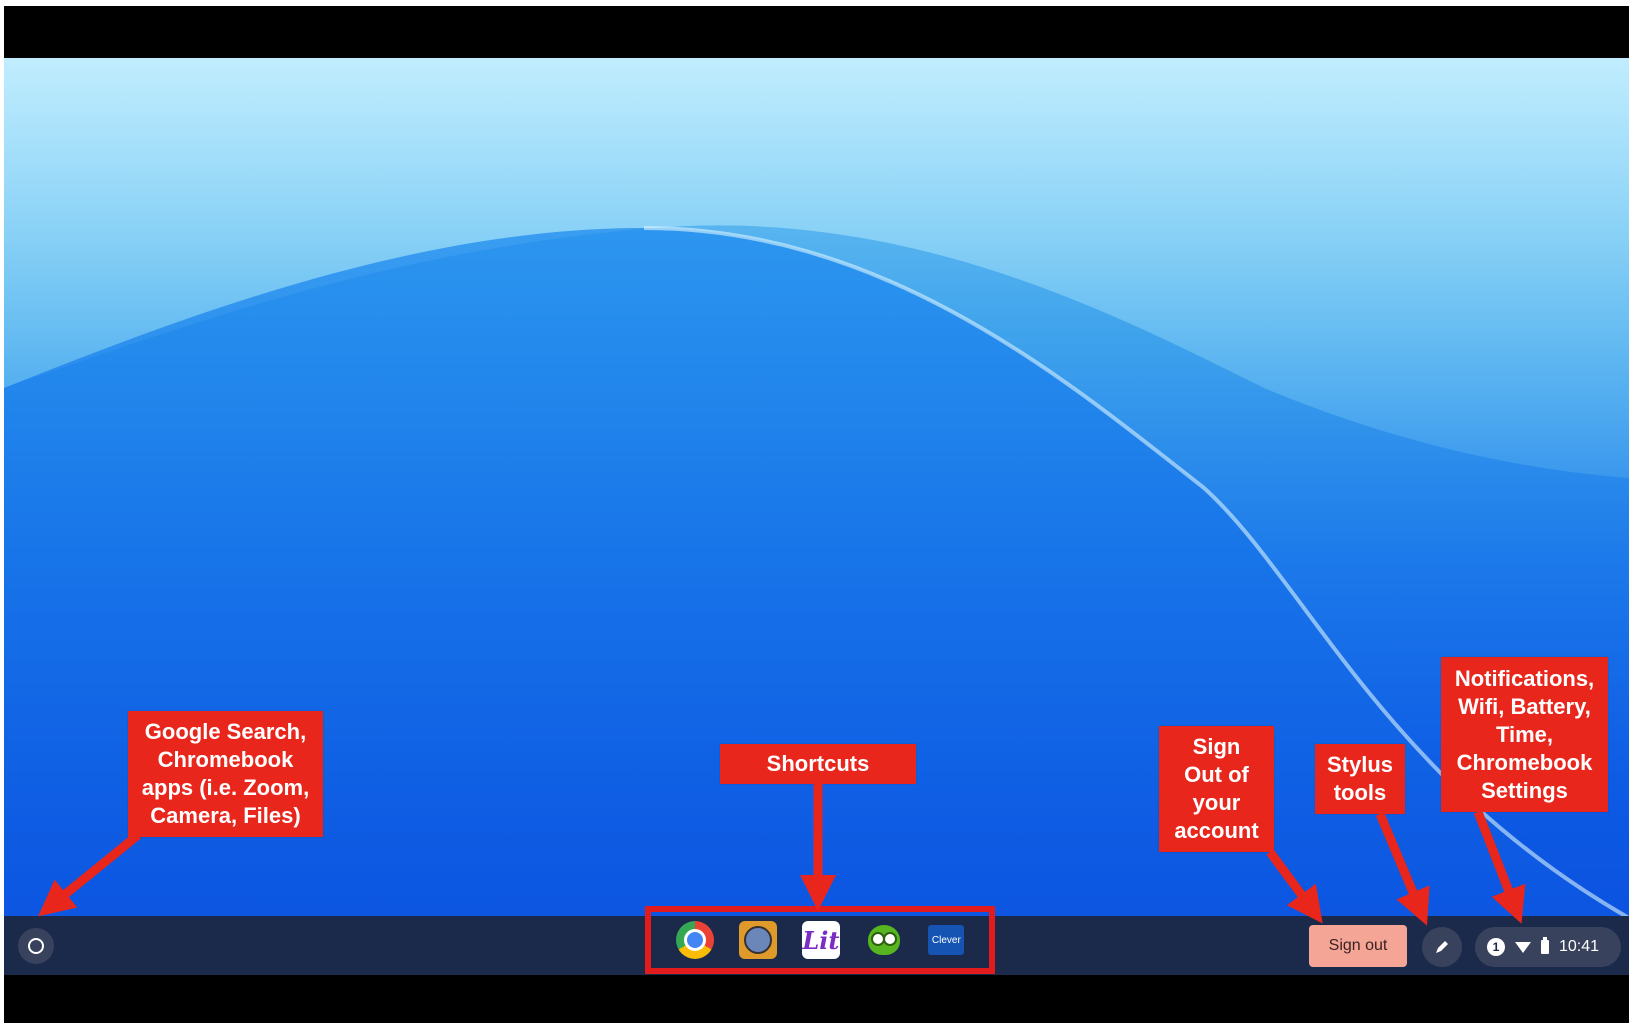 The image size is (1633, 1027). Describe the element at coordinates (1524, 762) in the screenshot. I see `callout-tray-line: Chromebook` at that location.